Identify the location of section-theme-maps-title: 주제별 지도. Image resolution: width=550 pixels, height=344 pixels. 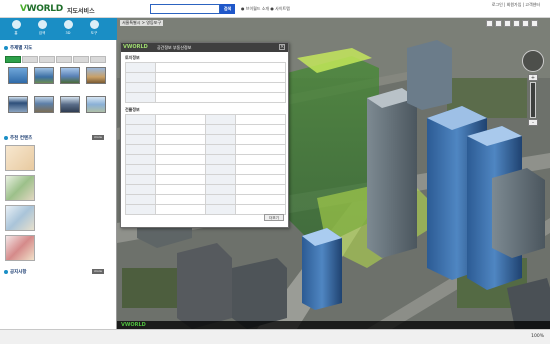
(18, 48).